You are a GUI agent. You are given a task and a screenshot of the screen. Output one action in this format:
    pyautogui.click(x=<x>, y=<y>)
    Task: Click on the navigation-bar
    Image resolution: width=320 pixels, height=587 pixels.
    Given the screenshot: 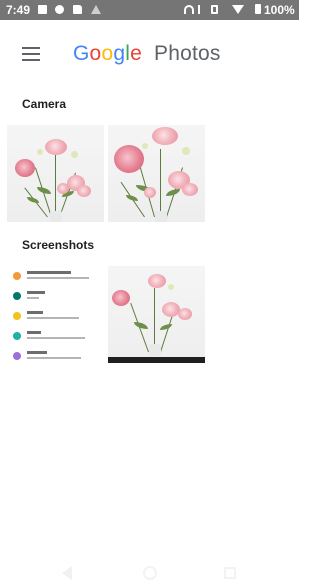 What is the action you would take?
    pyautogui.click(x=149, y=571)
    